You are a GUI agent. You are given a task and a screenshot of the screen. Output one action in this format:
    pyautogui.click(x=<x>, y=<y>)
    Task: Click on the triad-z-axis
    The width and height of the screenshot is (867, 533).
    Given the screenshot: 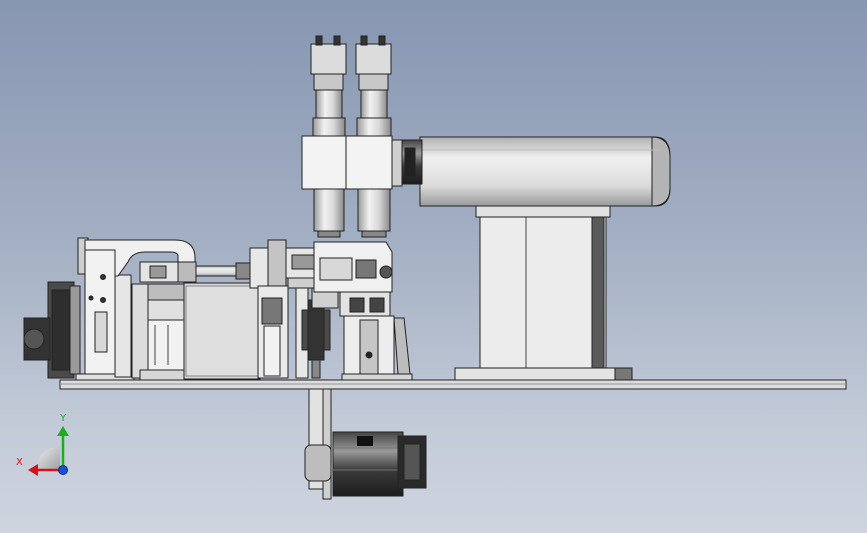 What is the action you would take?
    pyautogui.click(x=63, y=470)
    